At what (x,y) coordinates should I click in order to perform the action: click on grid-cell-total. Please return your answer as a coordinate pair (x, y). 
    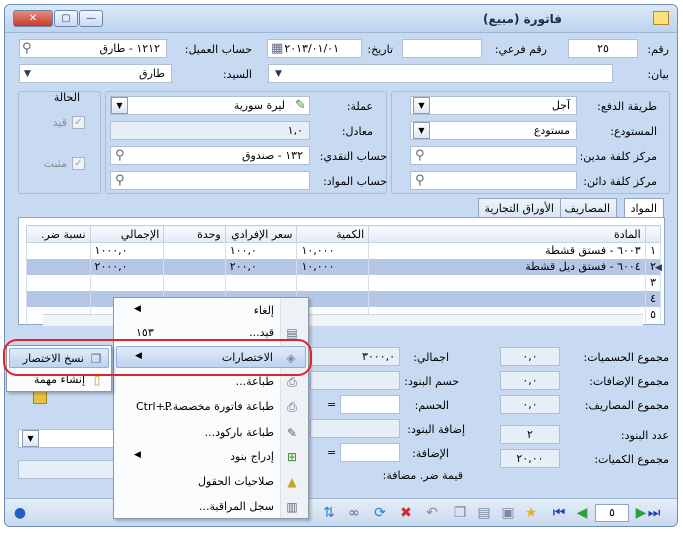
    Looking at the image, I should click on (127, 282).